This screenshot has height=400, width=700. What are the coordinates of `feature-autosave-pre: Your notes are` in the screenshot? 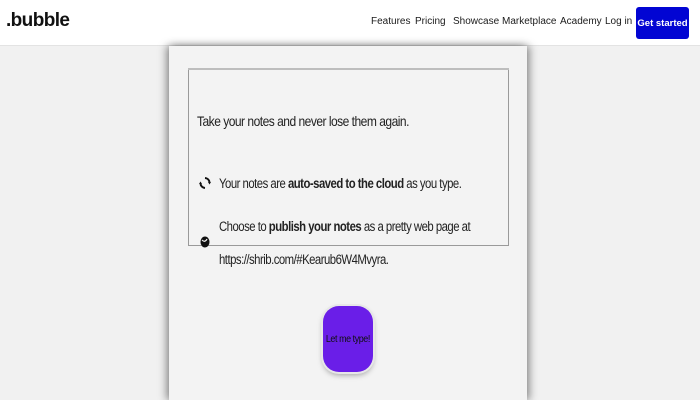 It's located at (253, 183).